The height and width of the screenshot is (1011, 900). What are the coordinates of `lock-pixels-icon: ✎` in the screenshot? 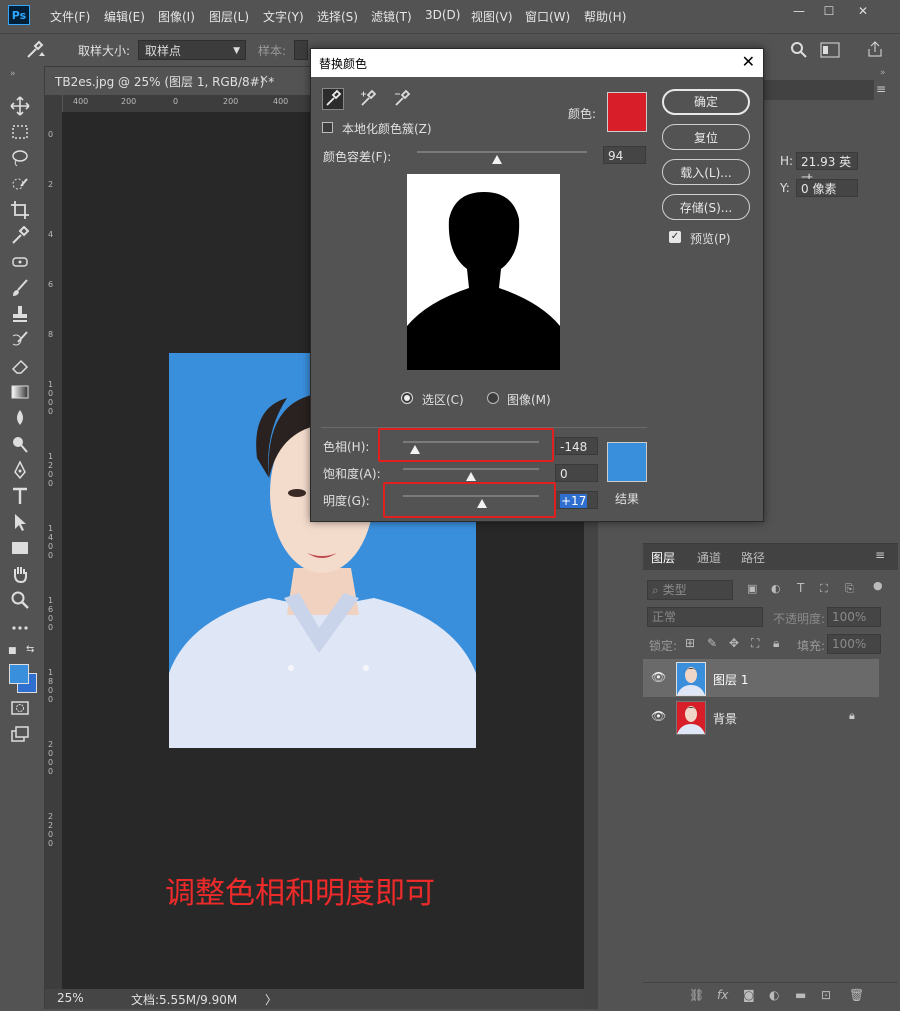 It's located at (712, 643).